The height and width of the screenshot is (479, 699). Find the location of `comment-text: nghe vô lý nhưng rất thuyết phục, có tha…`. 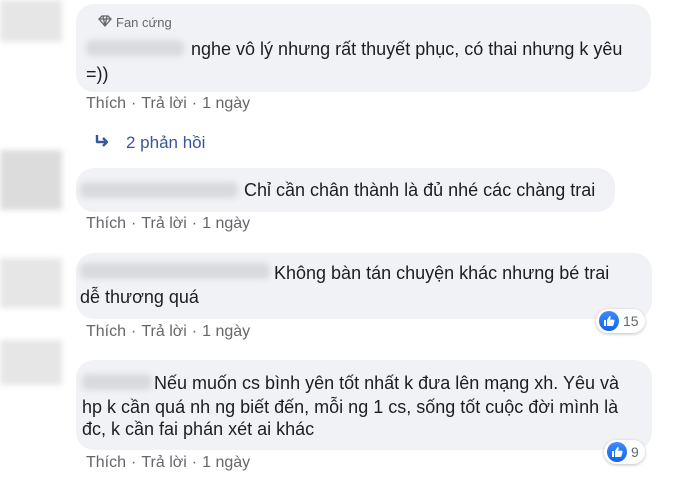

comment-text: nghe vô lý nhưng rất thuyết phục, có tha… is located at coordinates (407, 49).